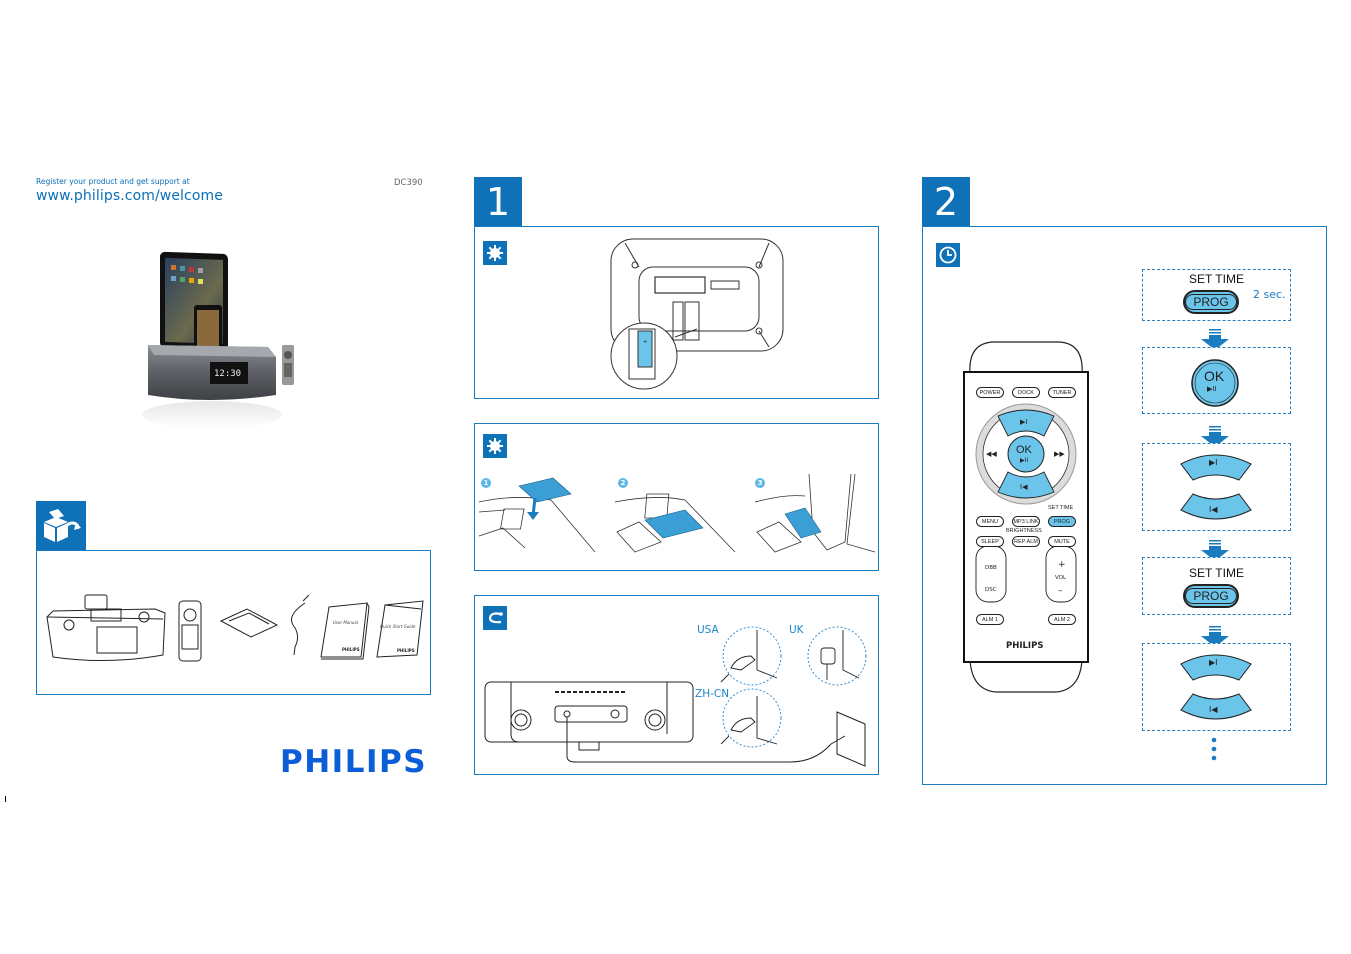 This screenshot has width=1351, height=954. Describe the element at coordinates (991, 454) in the screenshot. I see `remote-rew-symbol: ◀◀` at that location.